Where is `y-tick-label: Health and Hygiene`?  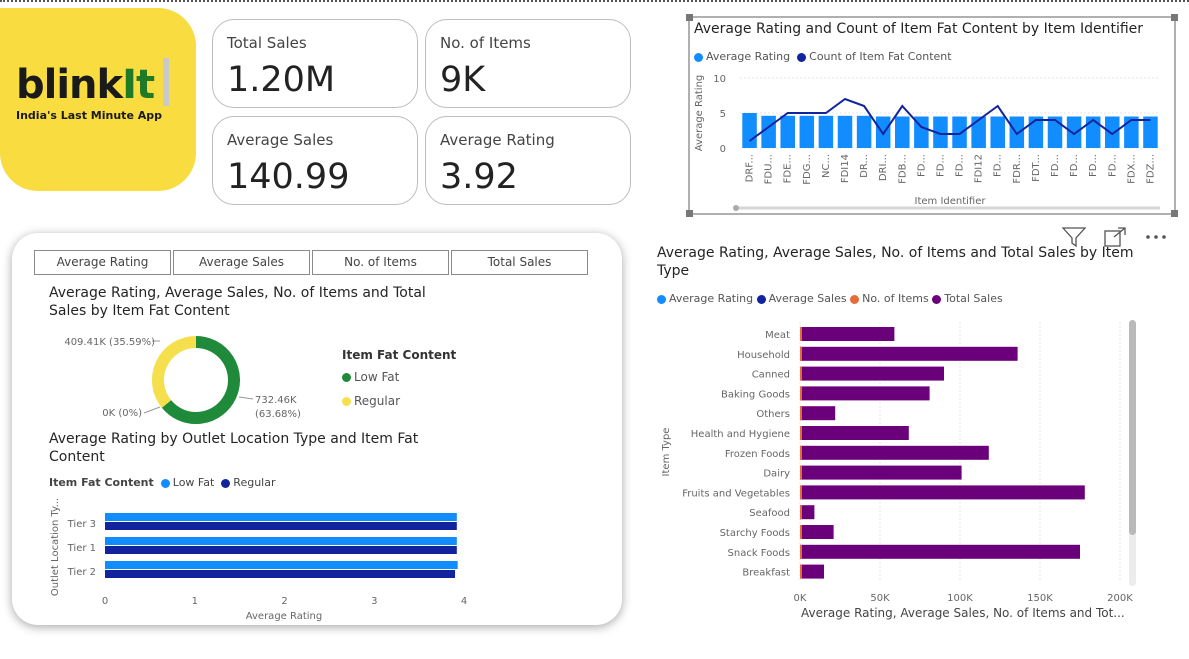 y-tick-label: Health and Hygiene is located at coordinates (740, 434).